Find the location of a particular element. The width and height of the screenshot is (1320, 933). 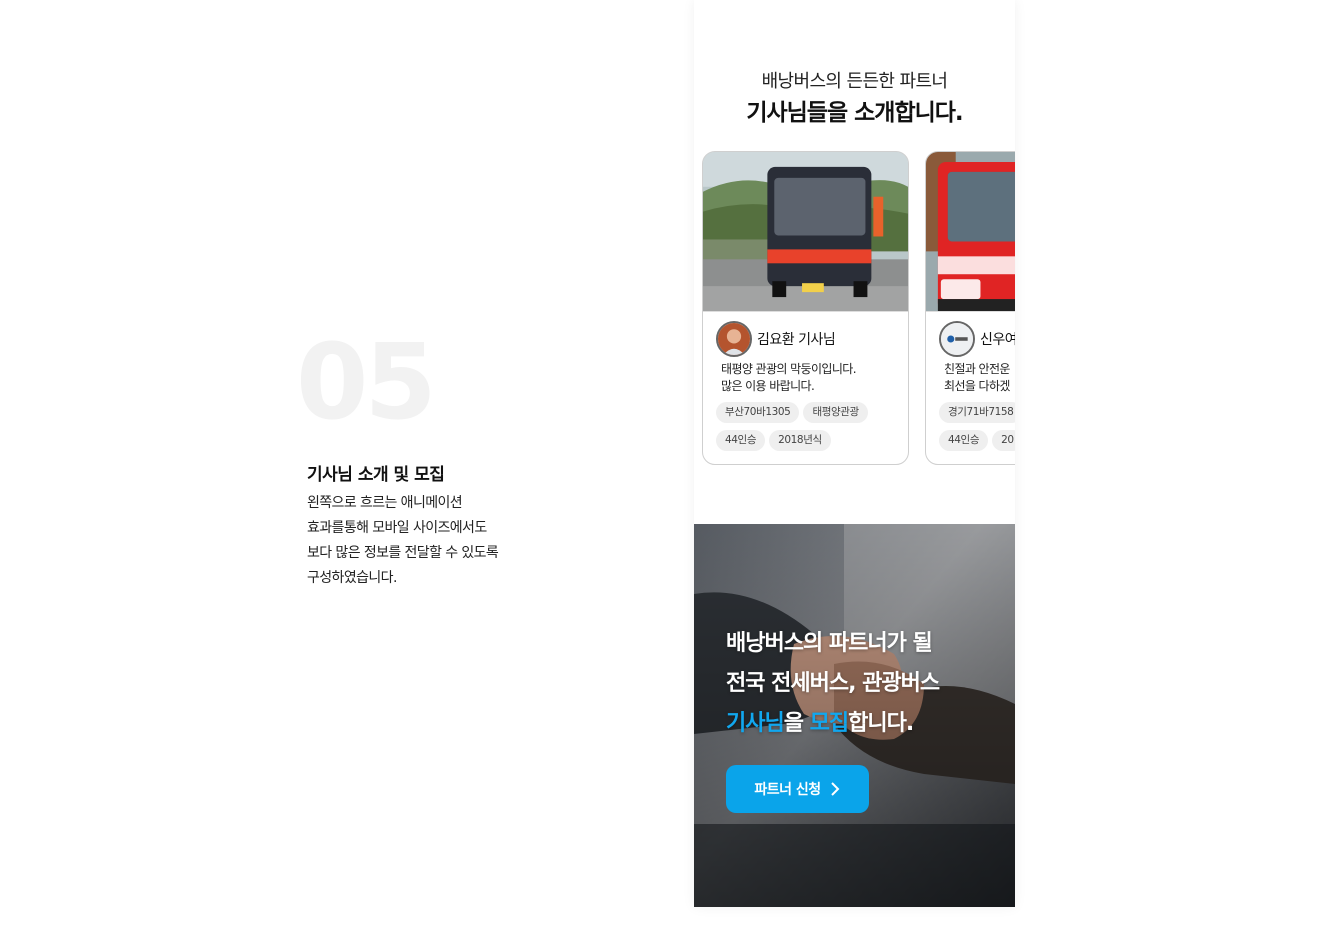

description-line: 구성하였습니다. is located at coordinates (352, 578).